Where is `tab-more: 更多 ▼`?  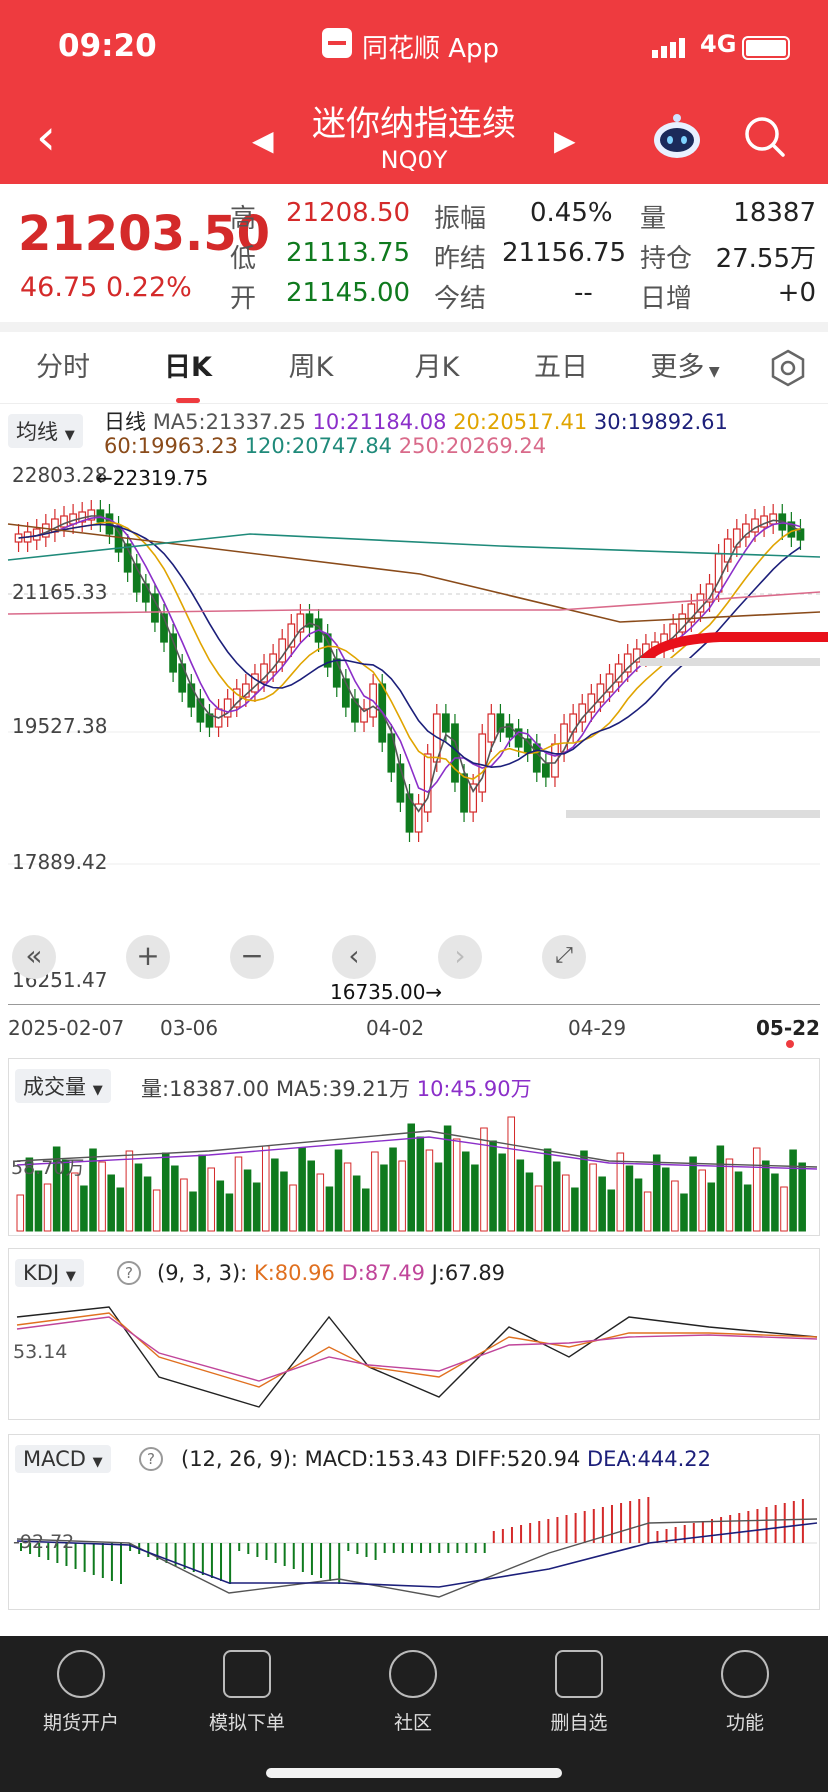 tab-more: 更多 ▼ is located at coordinates (685, 368).